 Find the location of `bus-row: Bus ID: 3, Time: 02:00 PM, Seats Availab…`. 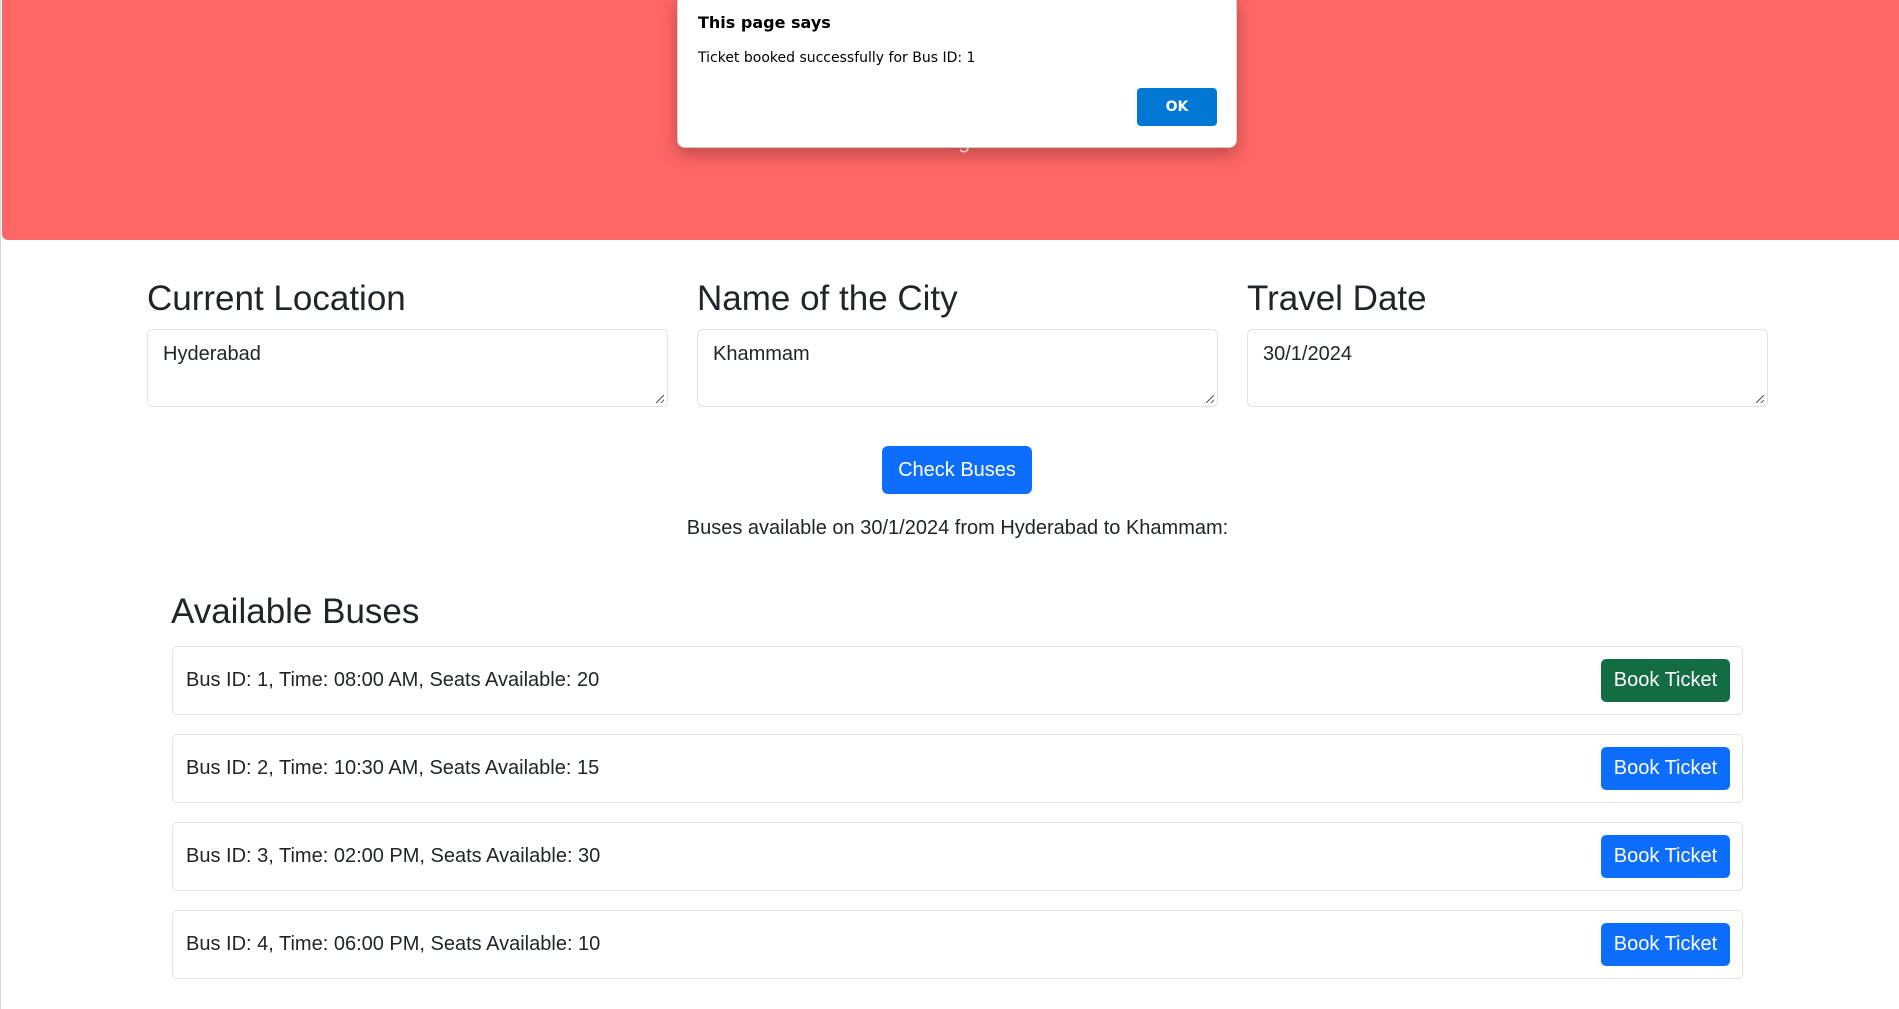

bus-row: Bus ID: 3, Time: 02:00 PM, Seats Availab… is located at coordinates (957, 856).